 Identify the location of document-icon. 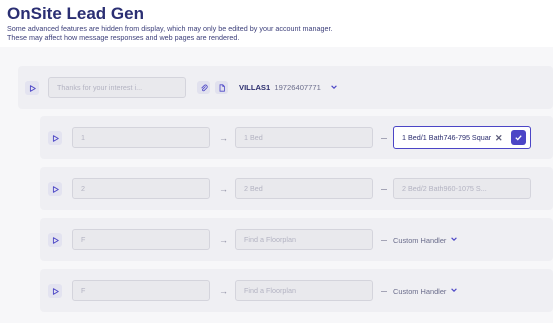
(221, 87).